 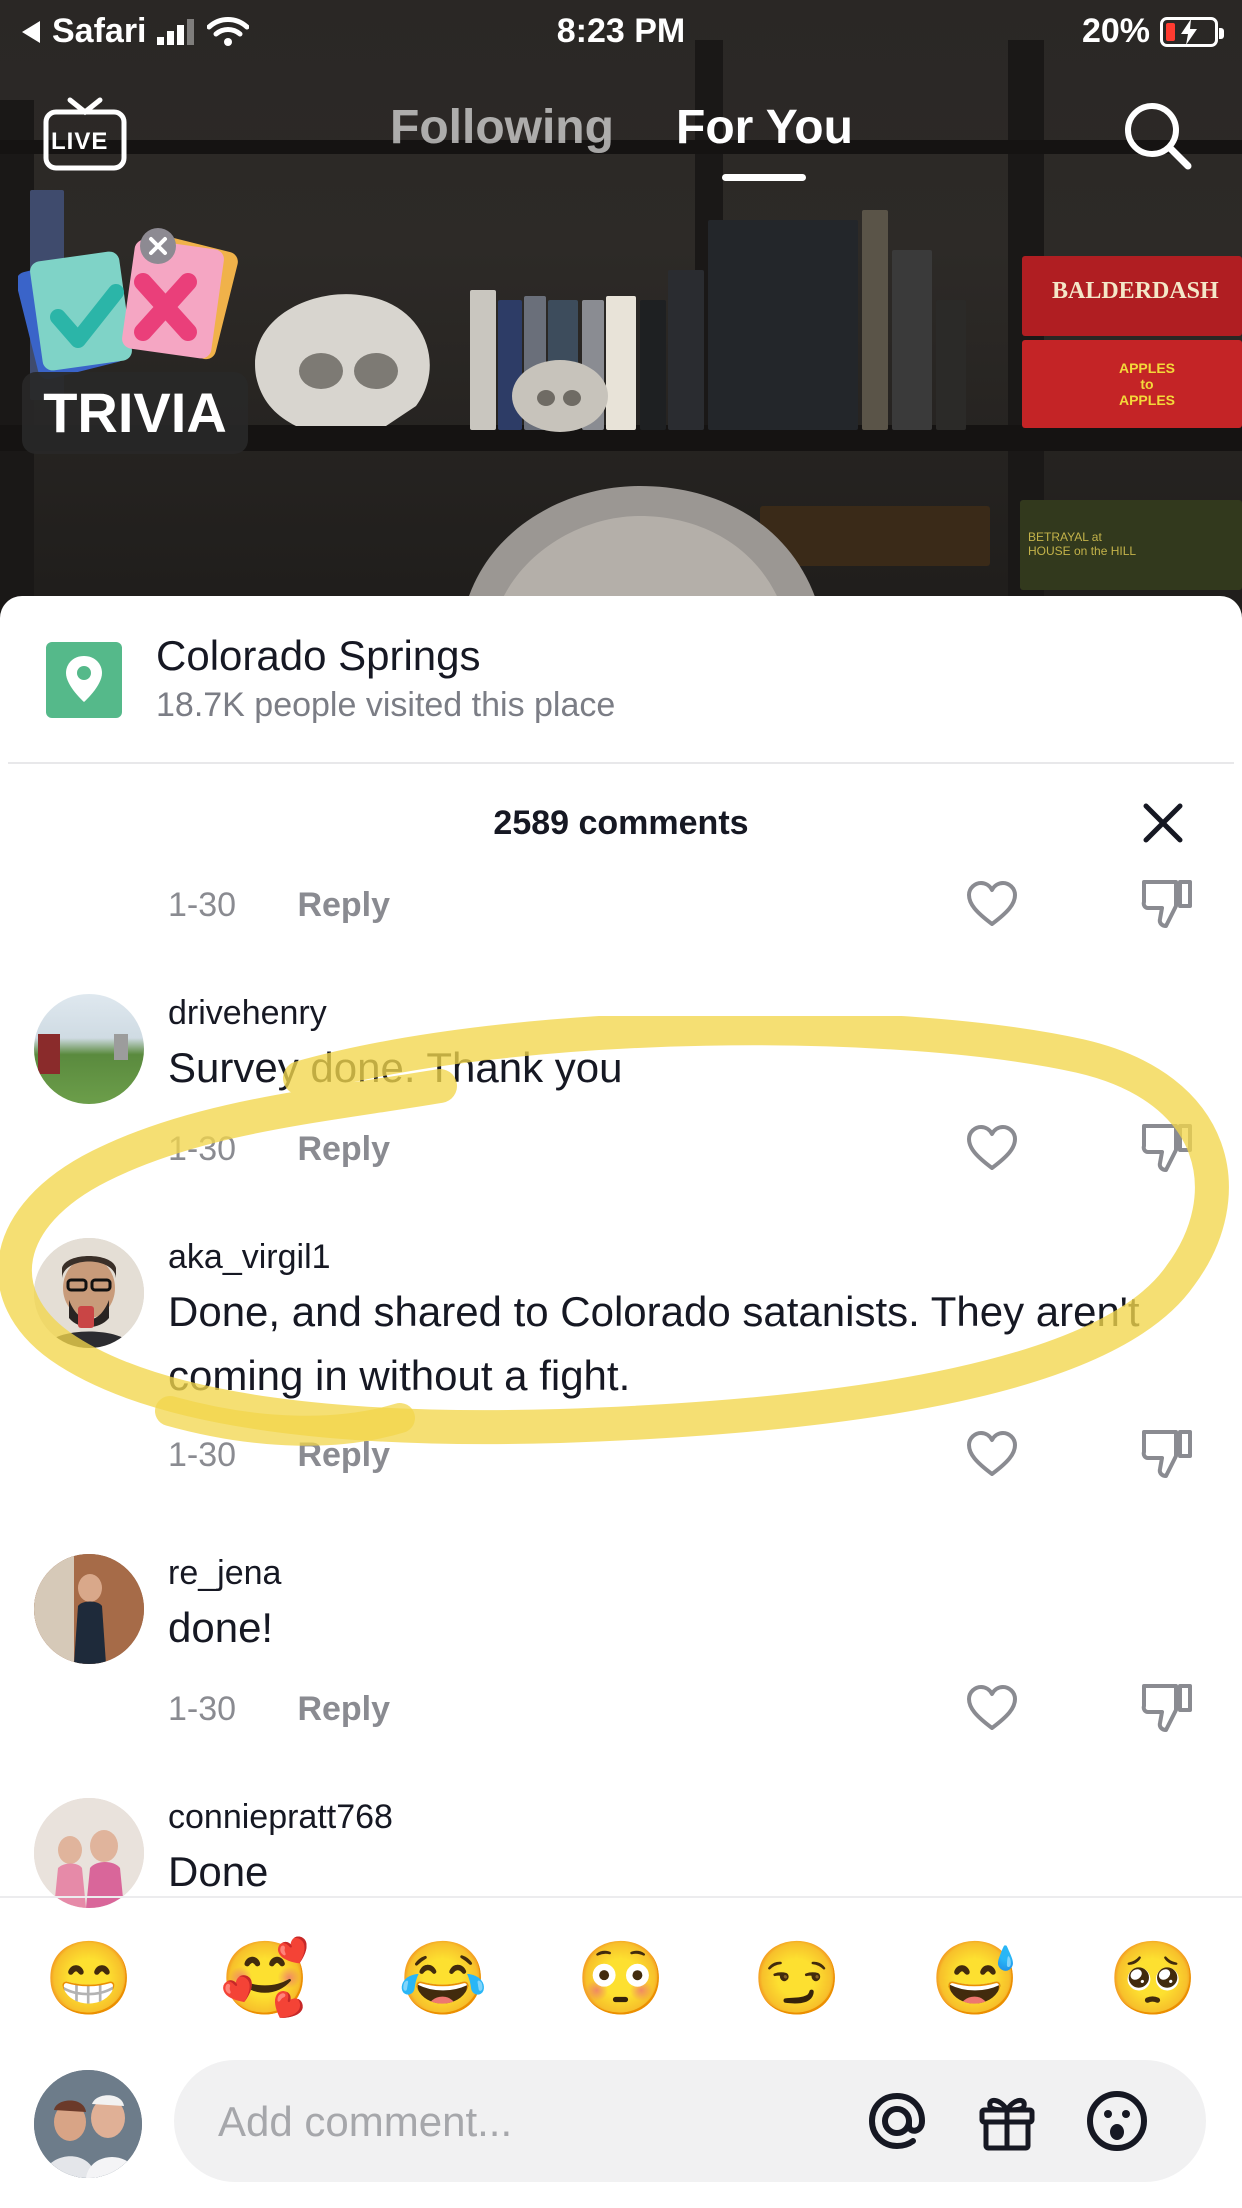 I want to click on battery-icon, so click(x=1192, y=31).